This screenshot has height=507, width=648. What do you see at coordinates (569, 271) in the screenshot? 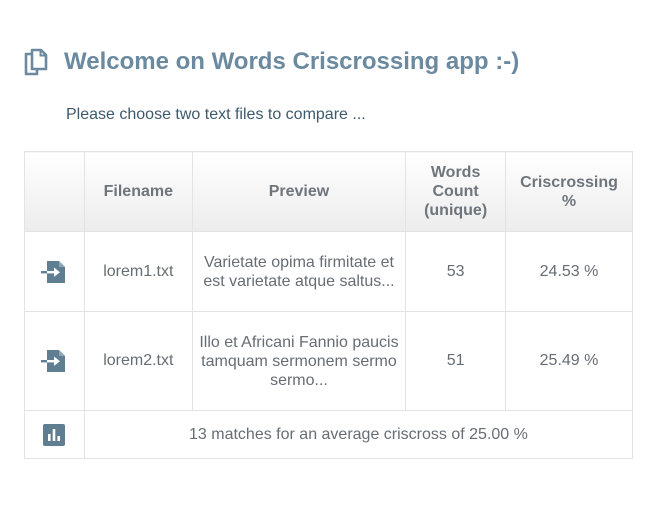
I see `criscrossing-cell: 24.53 %` at bounding box center [569, 271].